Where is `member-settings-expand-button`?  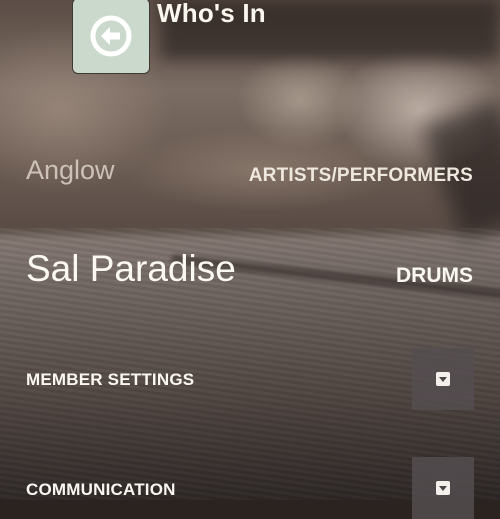 member-settings-expand-button is located at coordinates (443, 379).